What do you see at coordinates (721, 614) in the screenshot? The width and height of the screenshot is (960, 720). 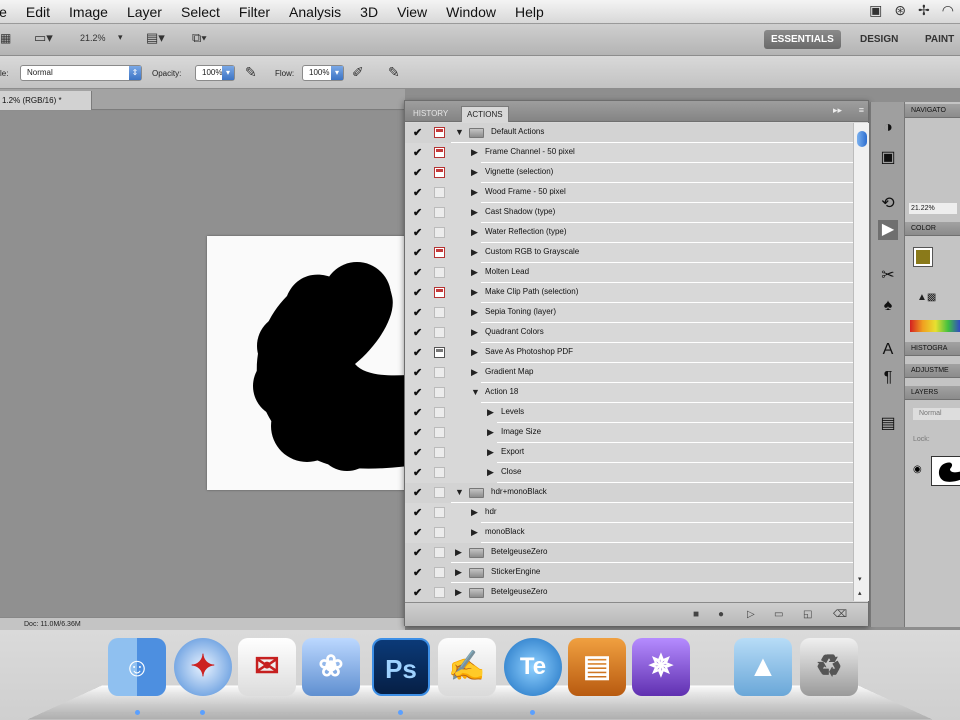 I see `record-icon: ●` at bounding box center [721, 614].